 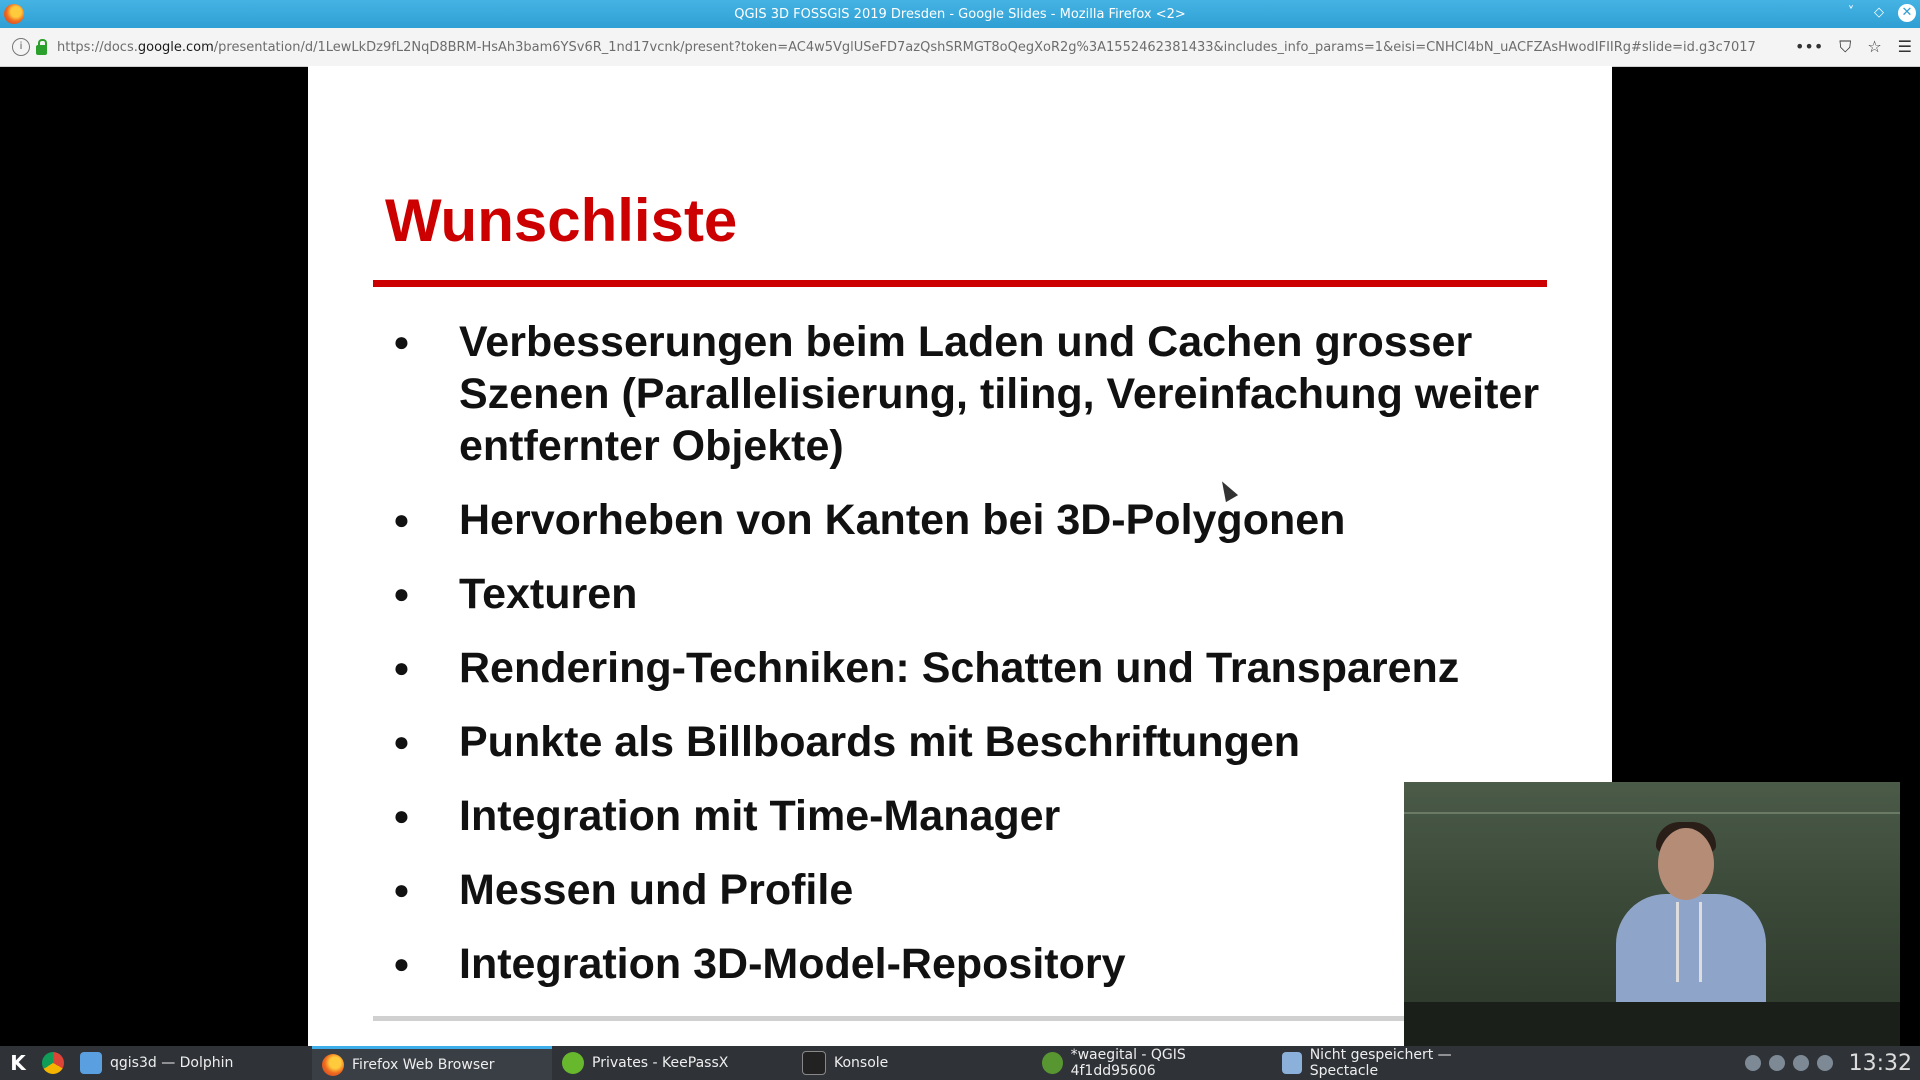 I want to click on lecture-desk, so click(x=1652, y=1027).